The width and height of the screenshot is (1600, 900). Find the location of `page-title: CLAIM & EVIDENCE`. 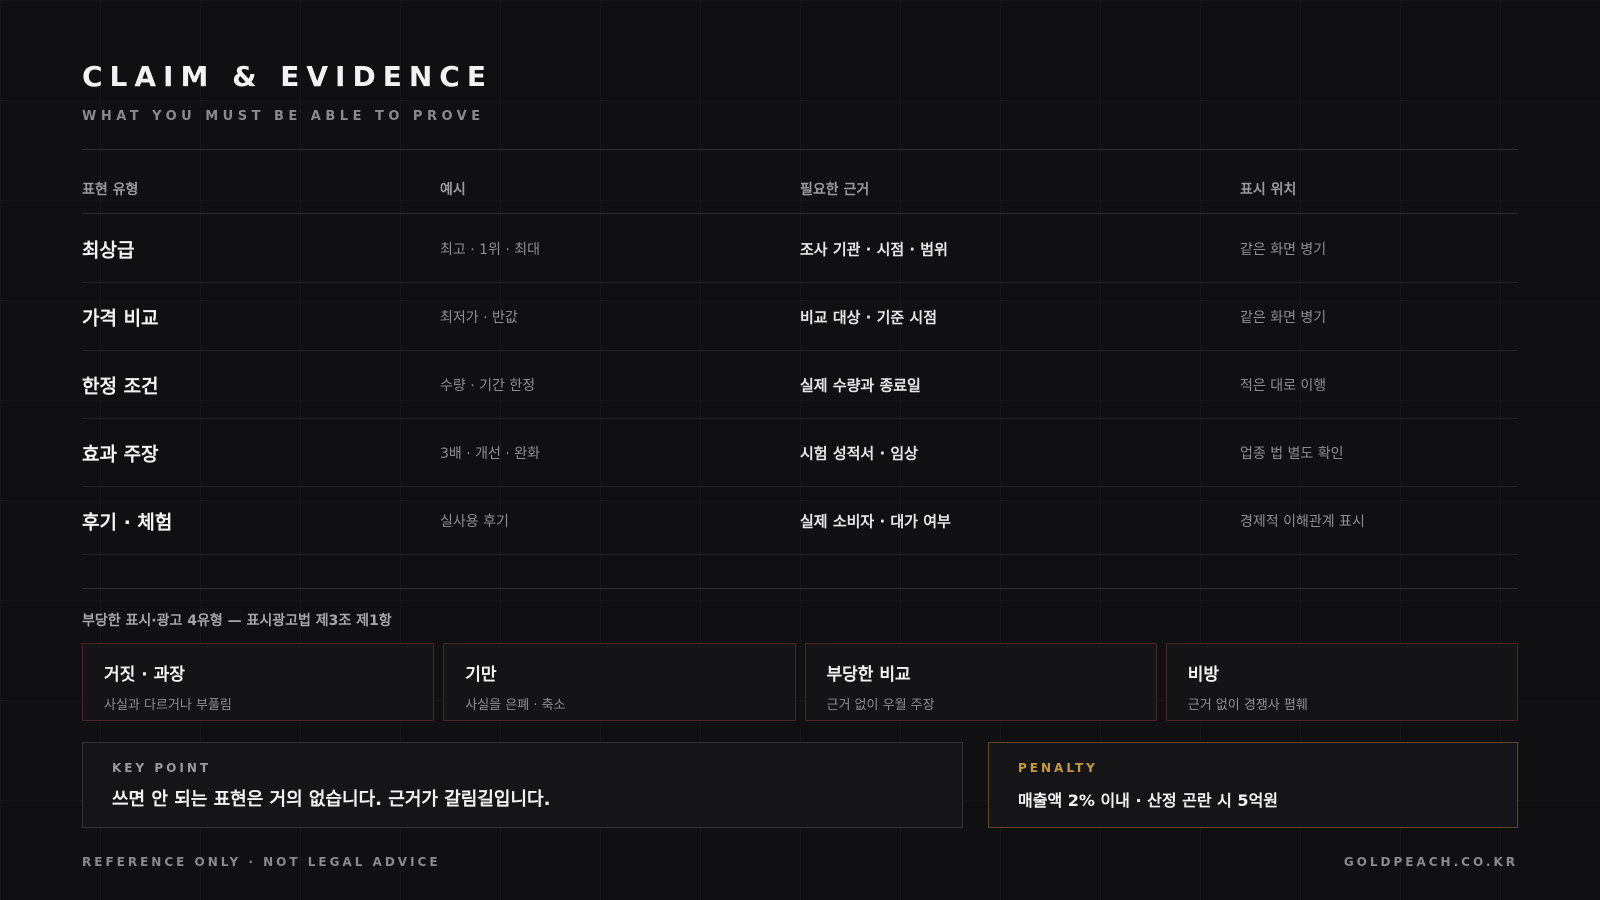

page-title: CLAIM & EVIDENCE is located at coordinates (287, 76).